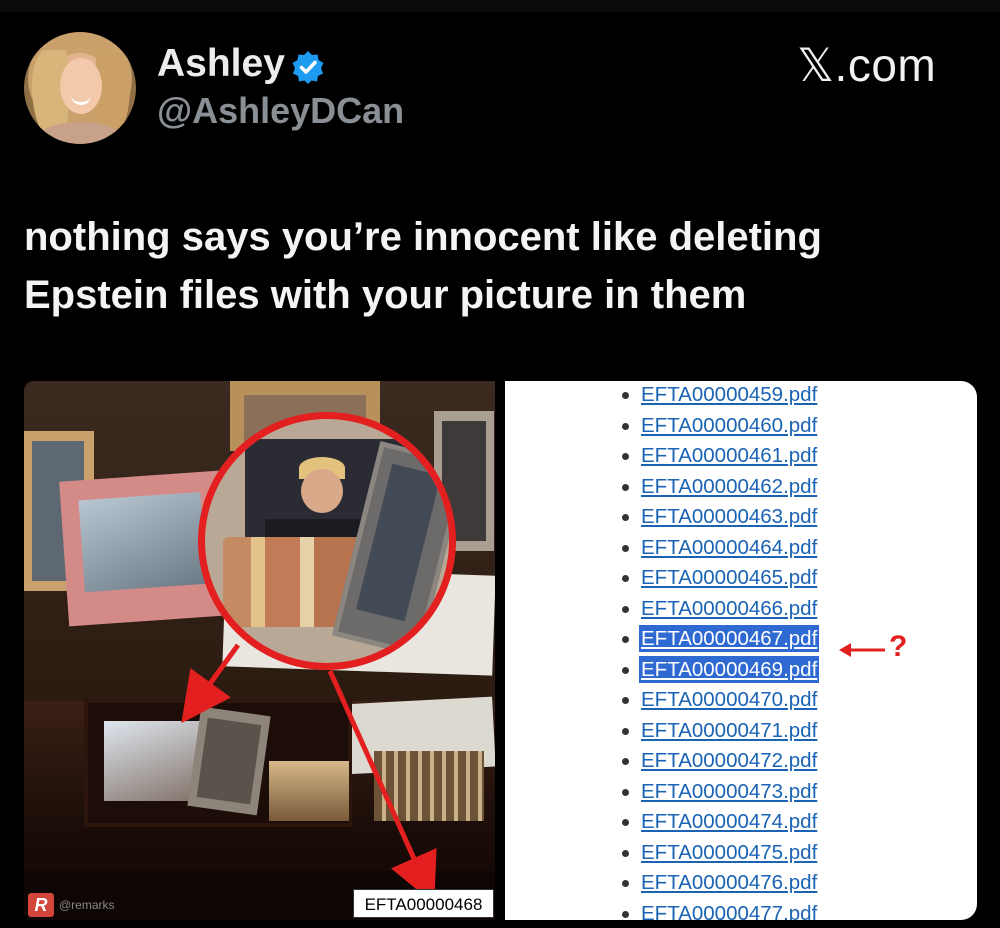 Image resolution: width=1000 pixels, height=928 pixels. I want to click on file-list-item: EFTA00000472.pdf, so click(741, 761).